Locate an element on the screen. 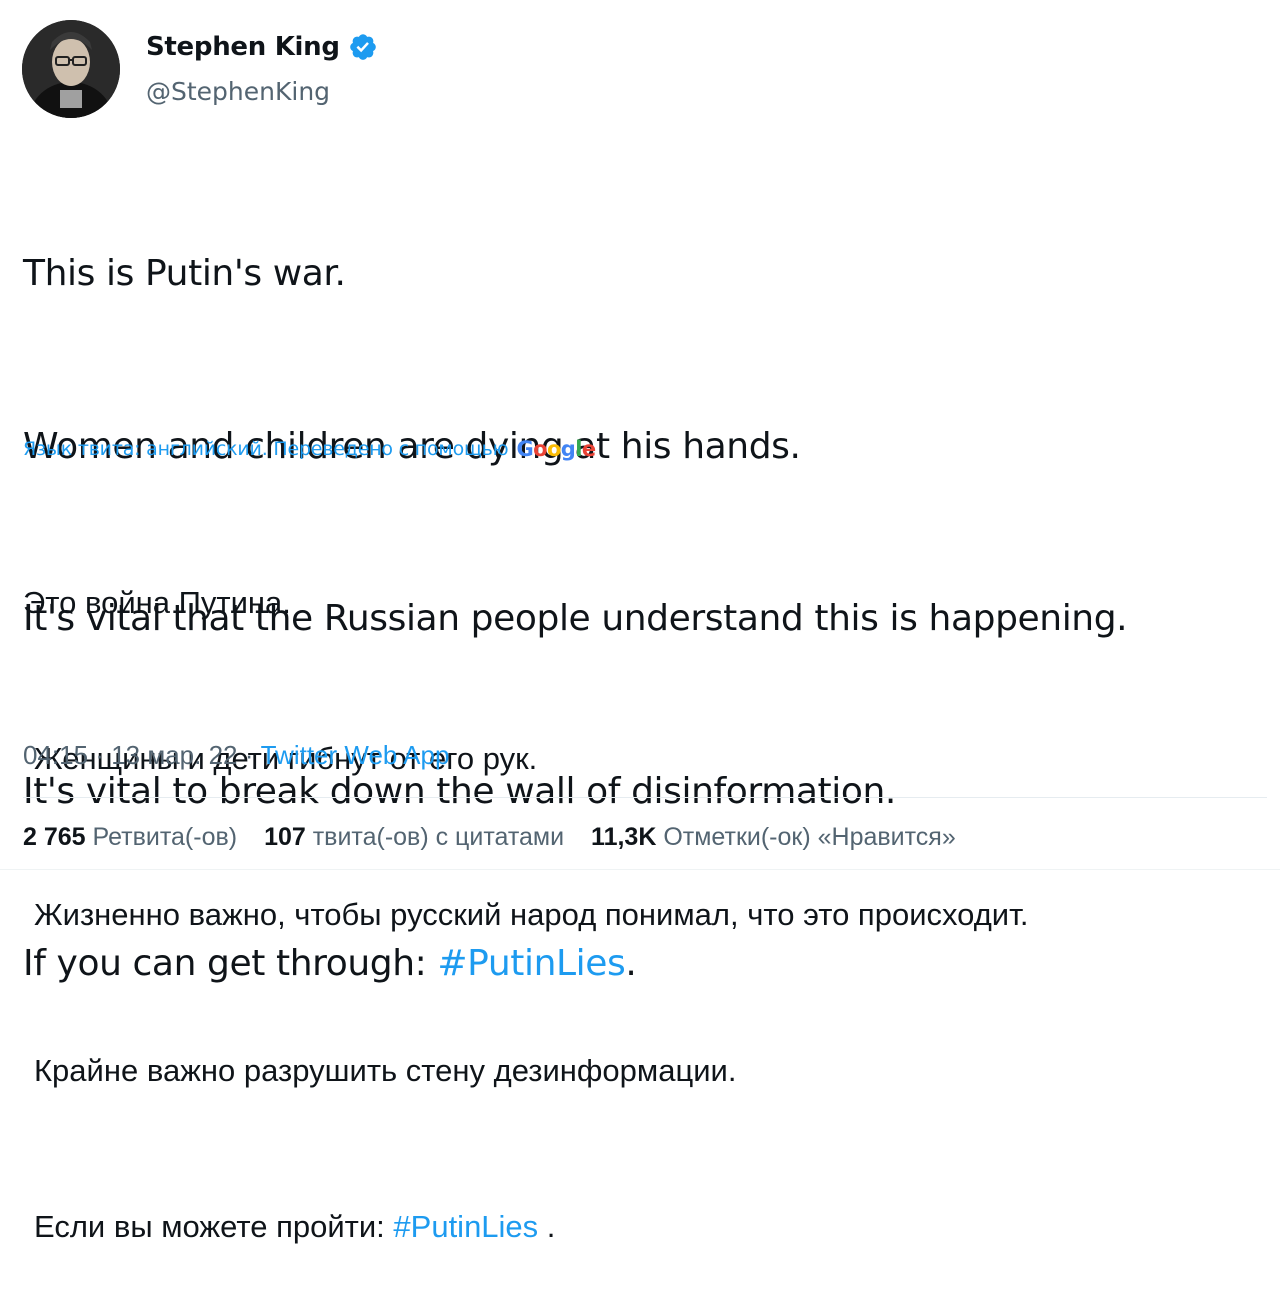 The width and height of the screenshot is (1280, 1305). translated-line-text: Если вы можете пройти: is located at coordinates (214, 1226).